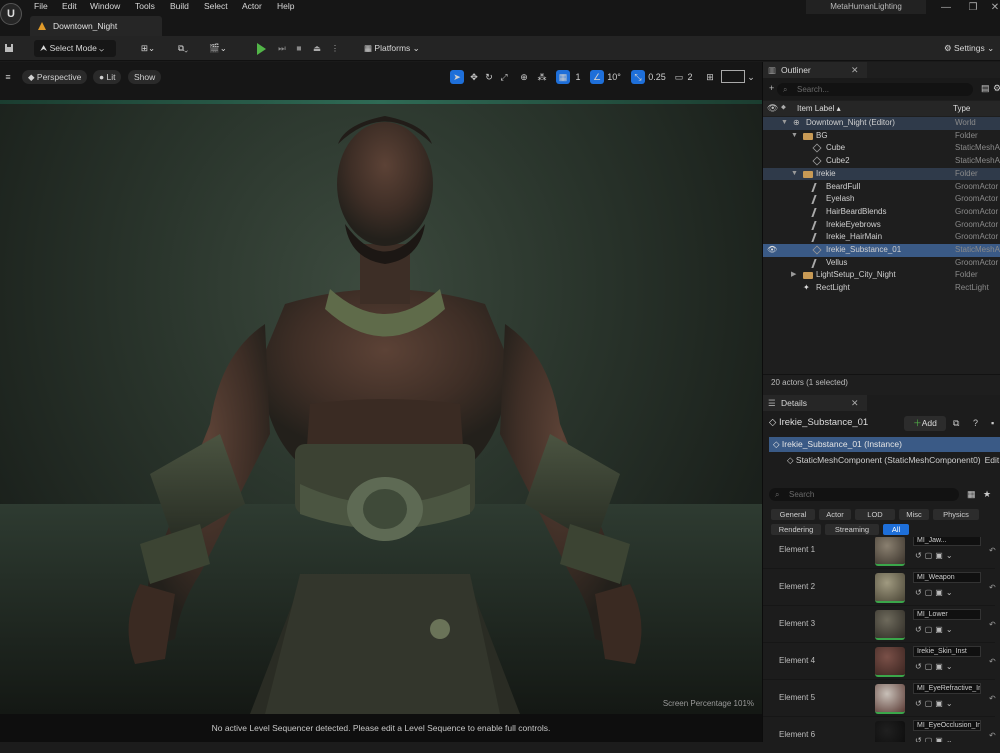  Describe the element at coordinates (457, 77) in the screenshot. I see `select-tool-icon: ➤` at that location.